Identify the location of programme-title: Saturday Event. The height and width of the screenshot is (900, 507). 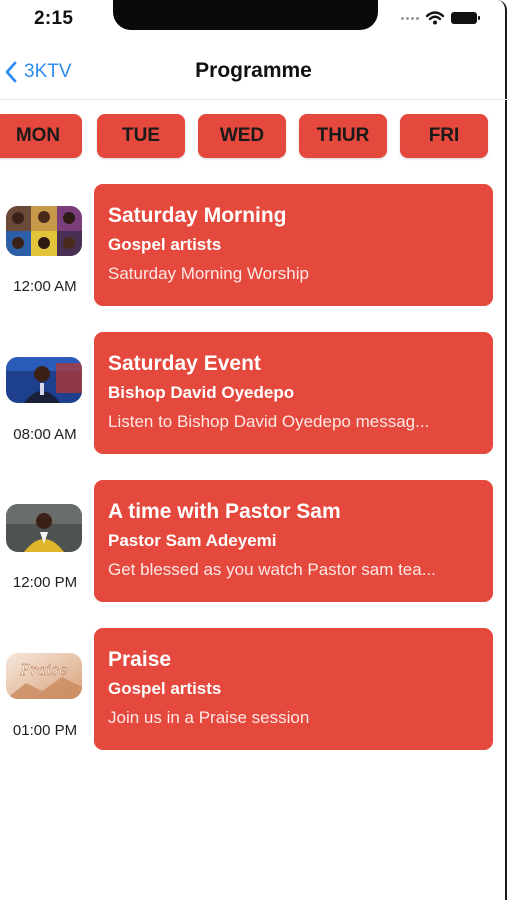
(184, 363).